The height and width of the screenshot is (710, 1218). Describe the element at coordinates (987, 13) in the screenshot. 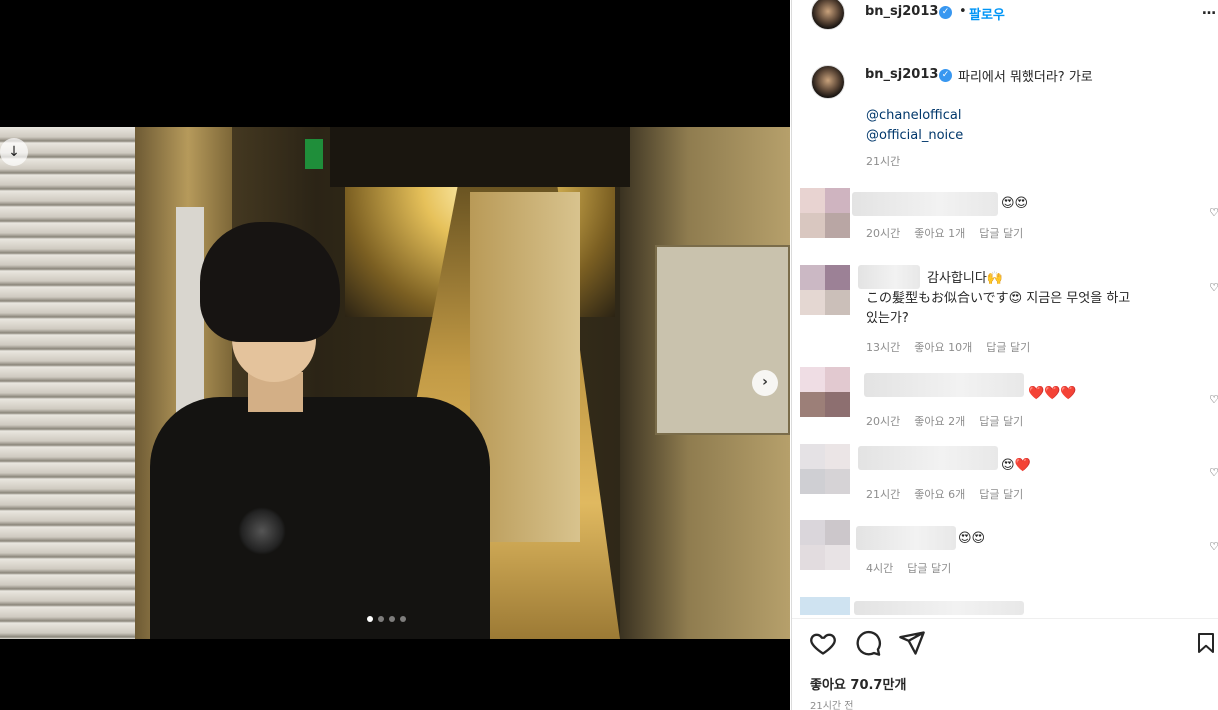

I see `follow-button: 팔로우` at that location.